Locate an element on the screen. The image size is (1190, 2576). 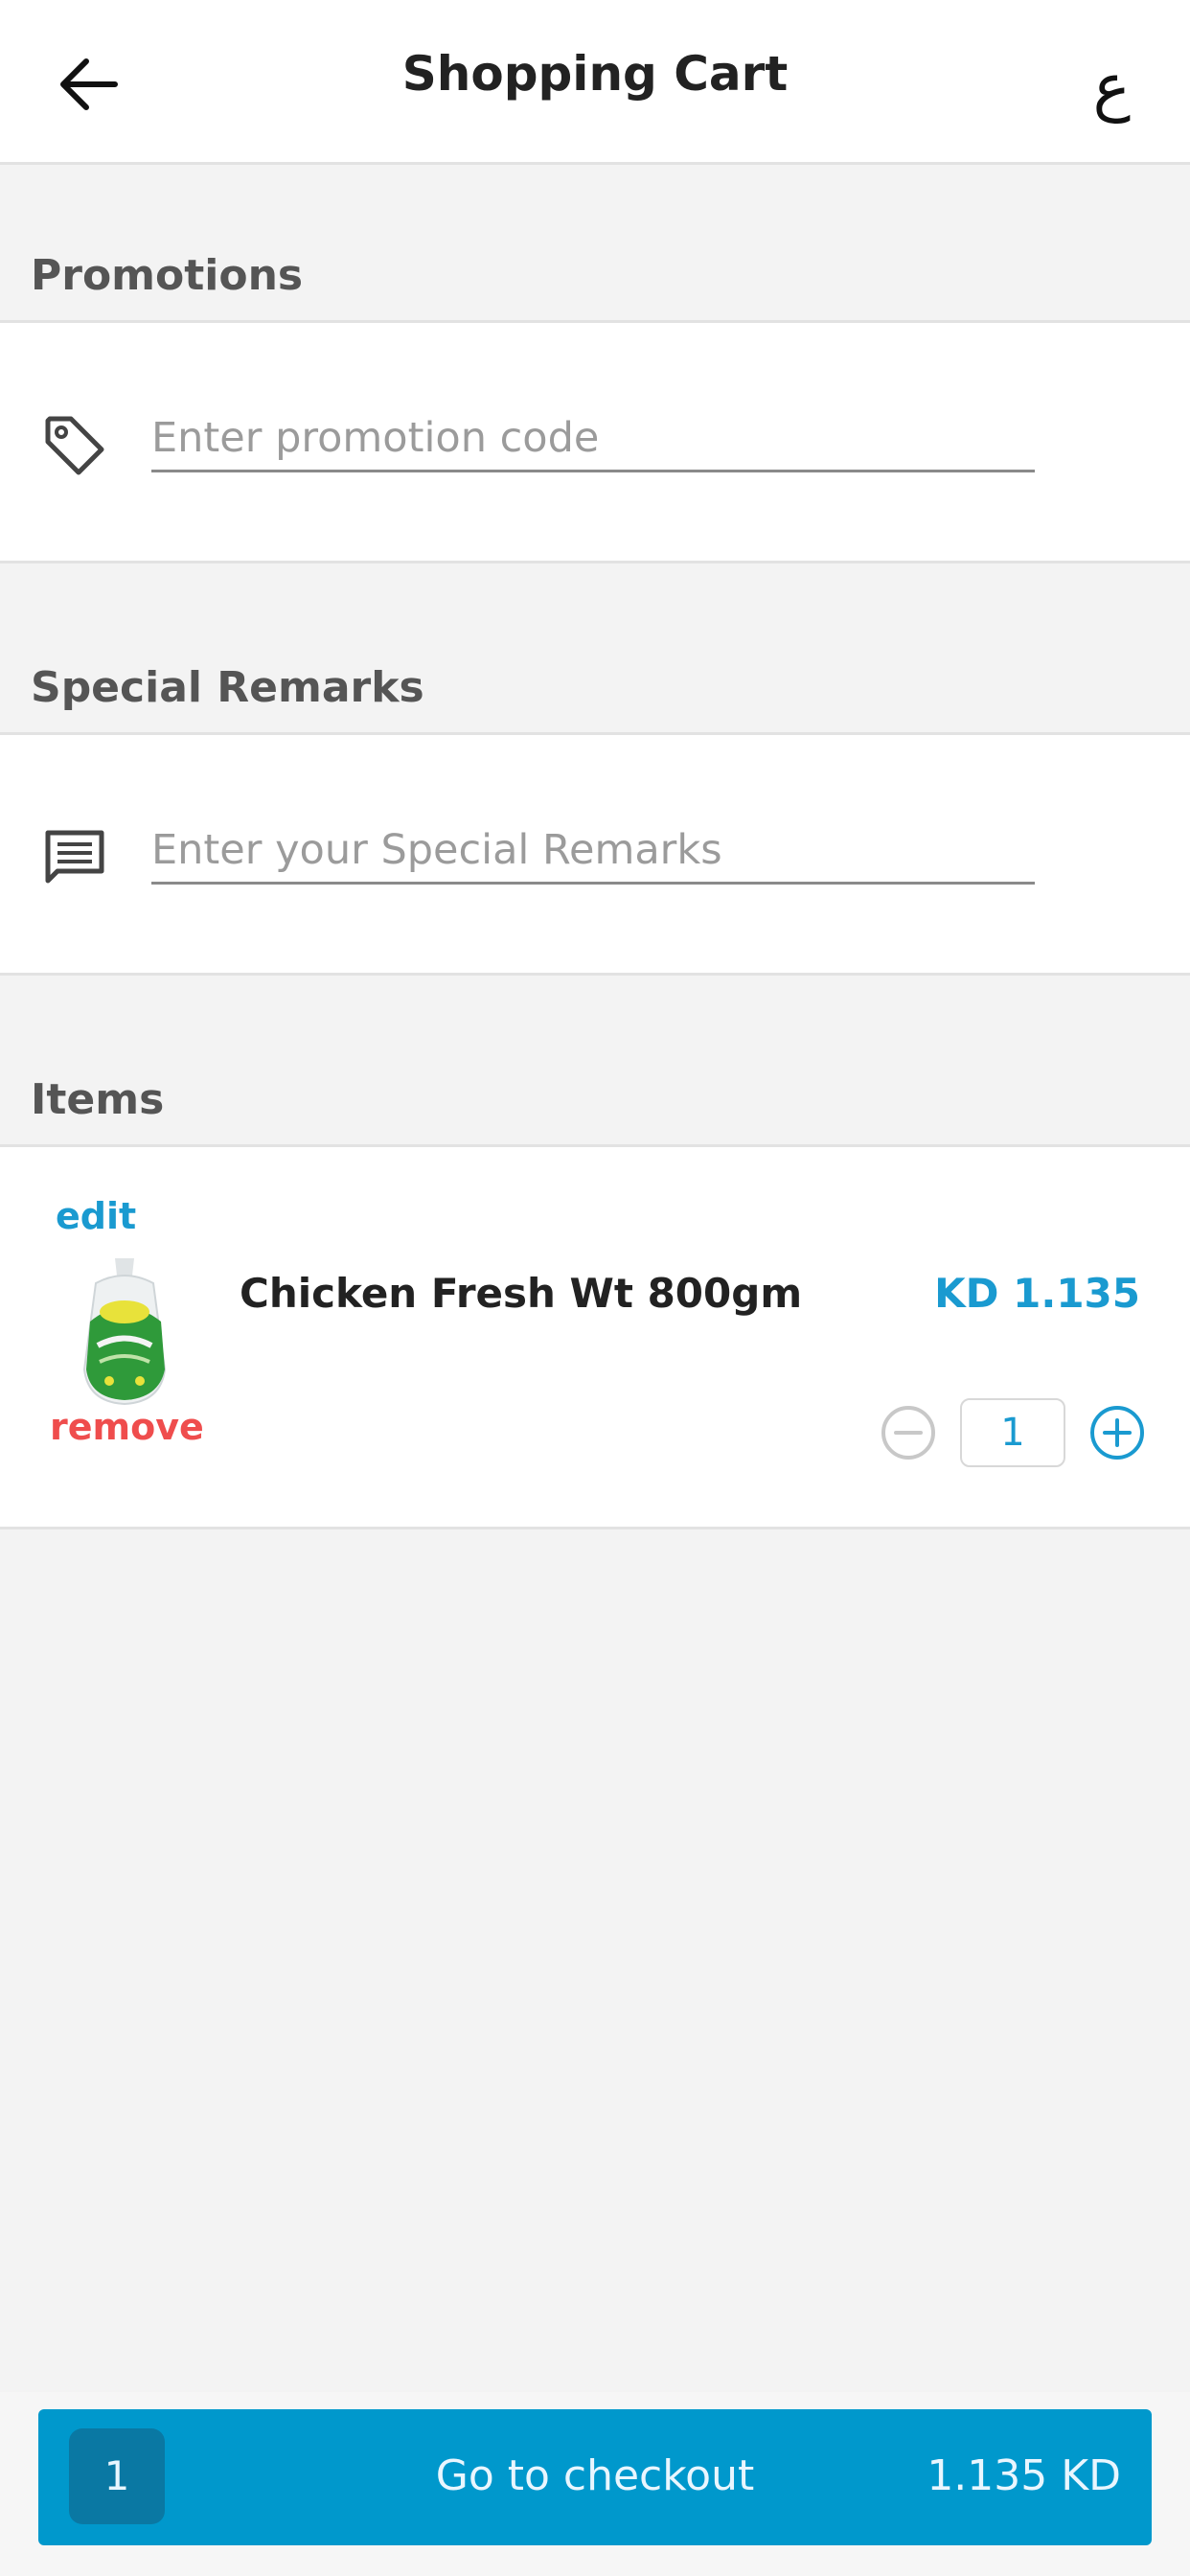
plus-circle-icon is located at coordinates (1117, 1433).